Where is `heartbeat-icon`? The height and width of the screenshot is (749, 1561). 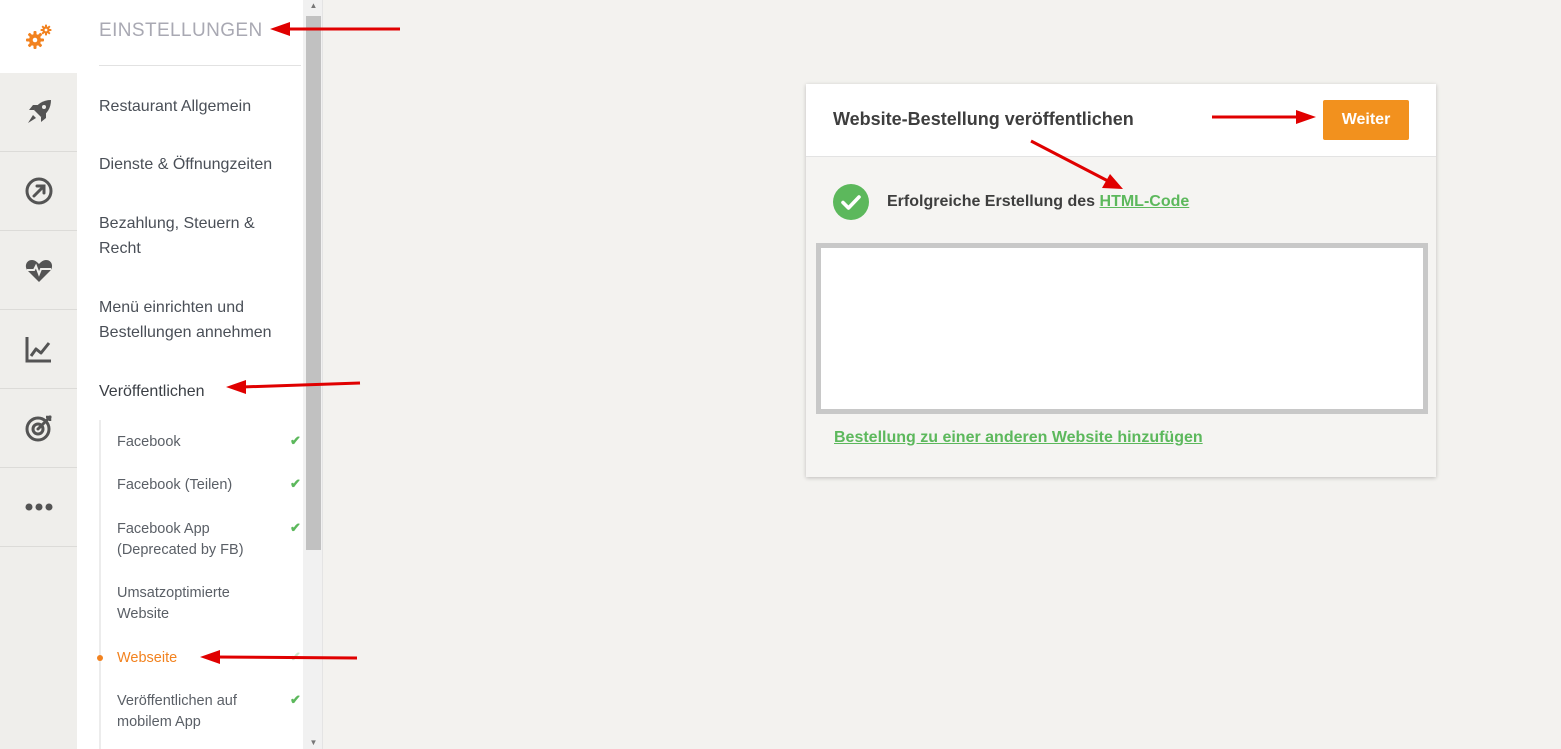
heartbeat-icon is located at coordinates (38, 271).